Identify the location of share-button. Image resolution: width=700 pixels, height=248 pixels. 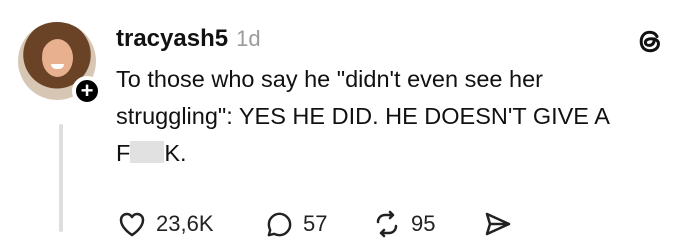
(498, 224).